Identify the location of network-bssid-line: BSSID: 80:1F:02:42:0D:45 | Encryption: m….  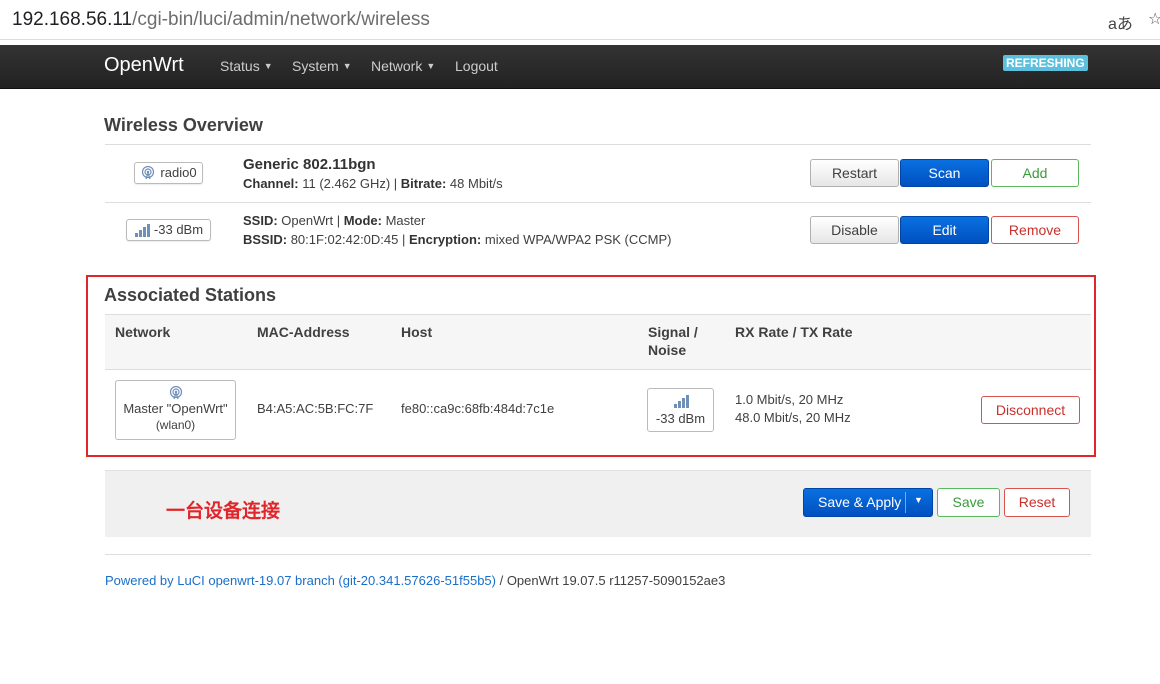
(457, 239).